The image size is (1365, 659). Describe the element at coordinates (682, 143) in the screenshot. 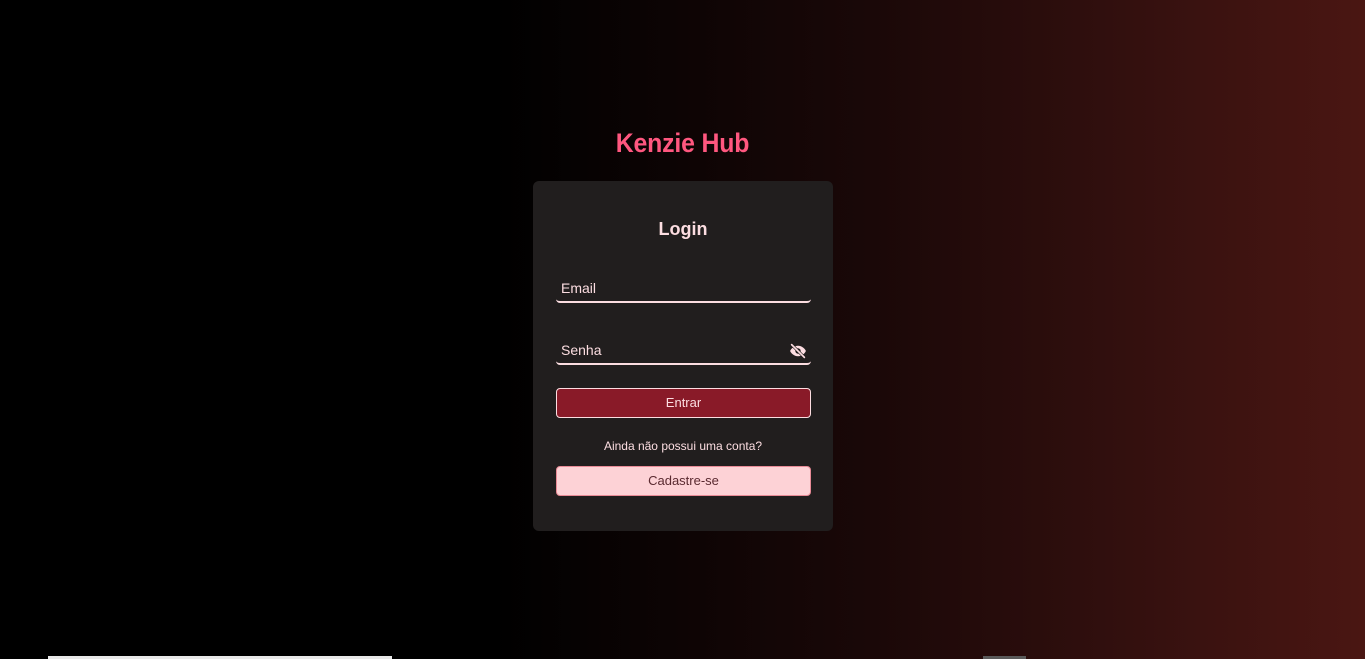

I see `brand-logo: Kenzie Hub` at that location.